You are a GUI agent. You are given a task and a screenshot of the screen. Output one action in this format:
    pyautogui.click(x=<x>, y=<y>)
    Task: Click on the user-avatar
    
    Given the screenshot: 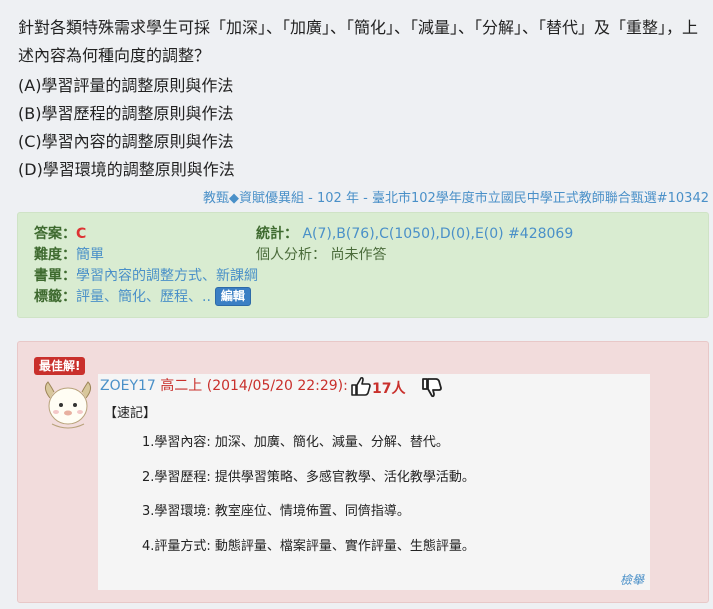 What is the action you would take?
    pyautogui.click(x=68, y=404)
    